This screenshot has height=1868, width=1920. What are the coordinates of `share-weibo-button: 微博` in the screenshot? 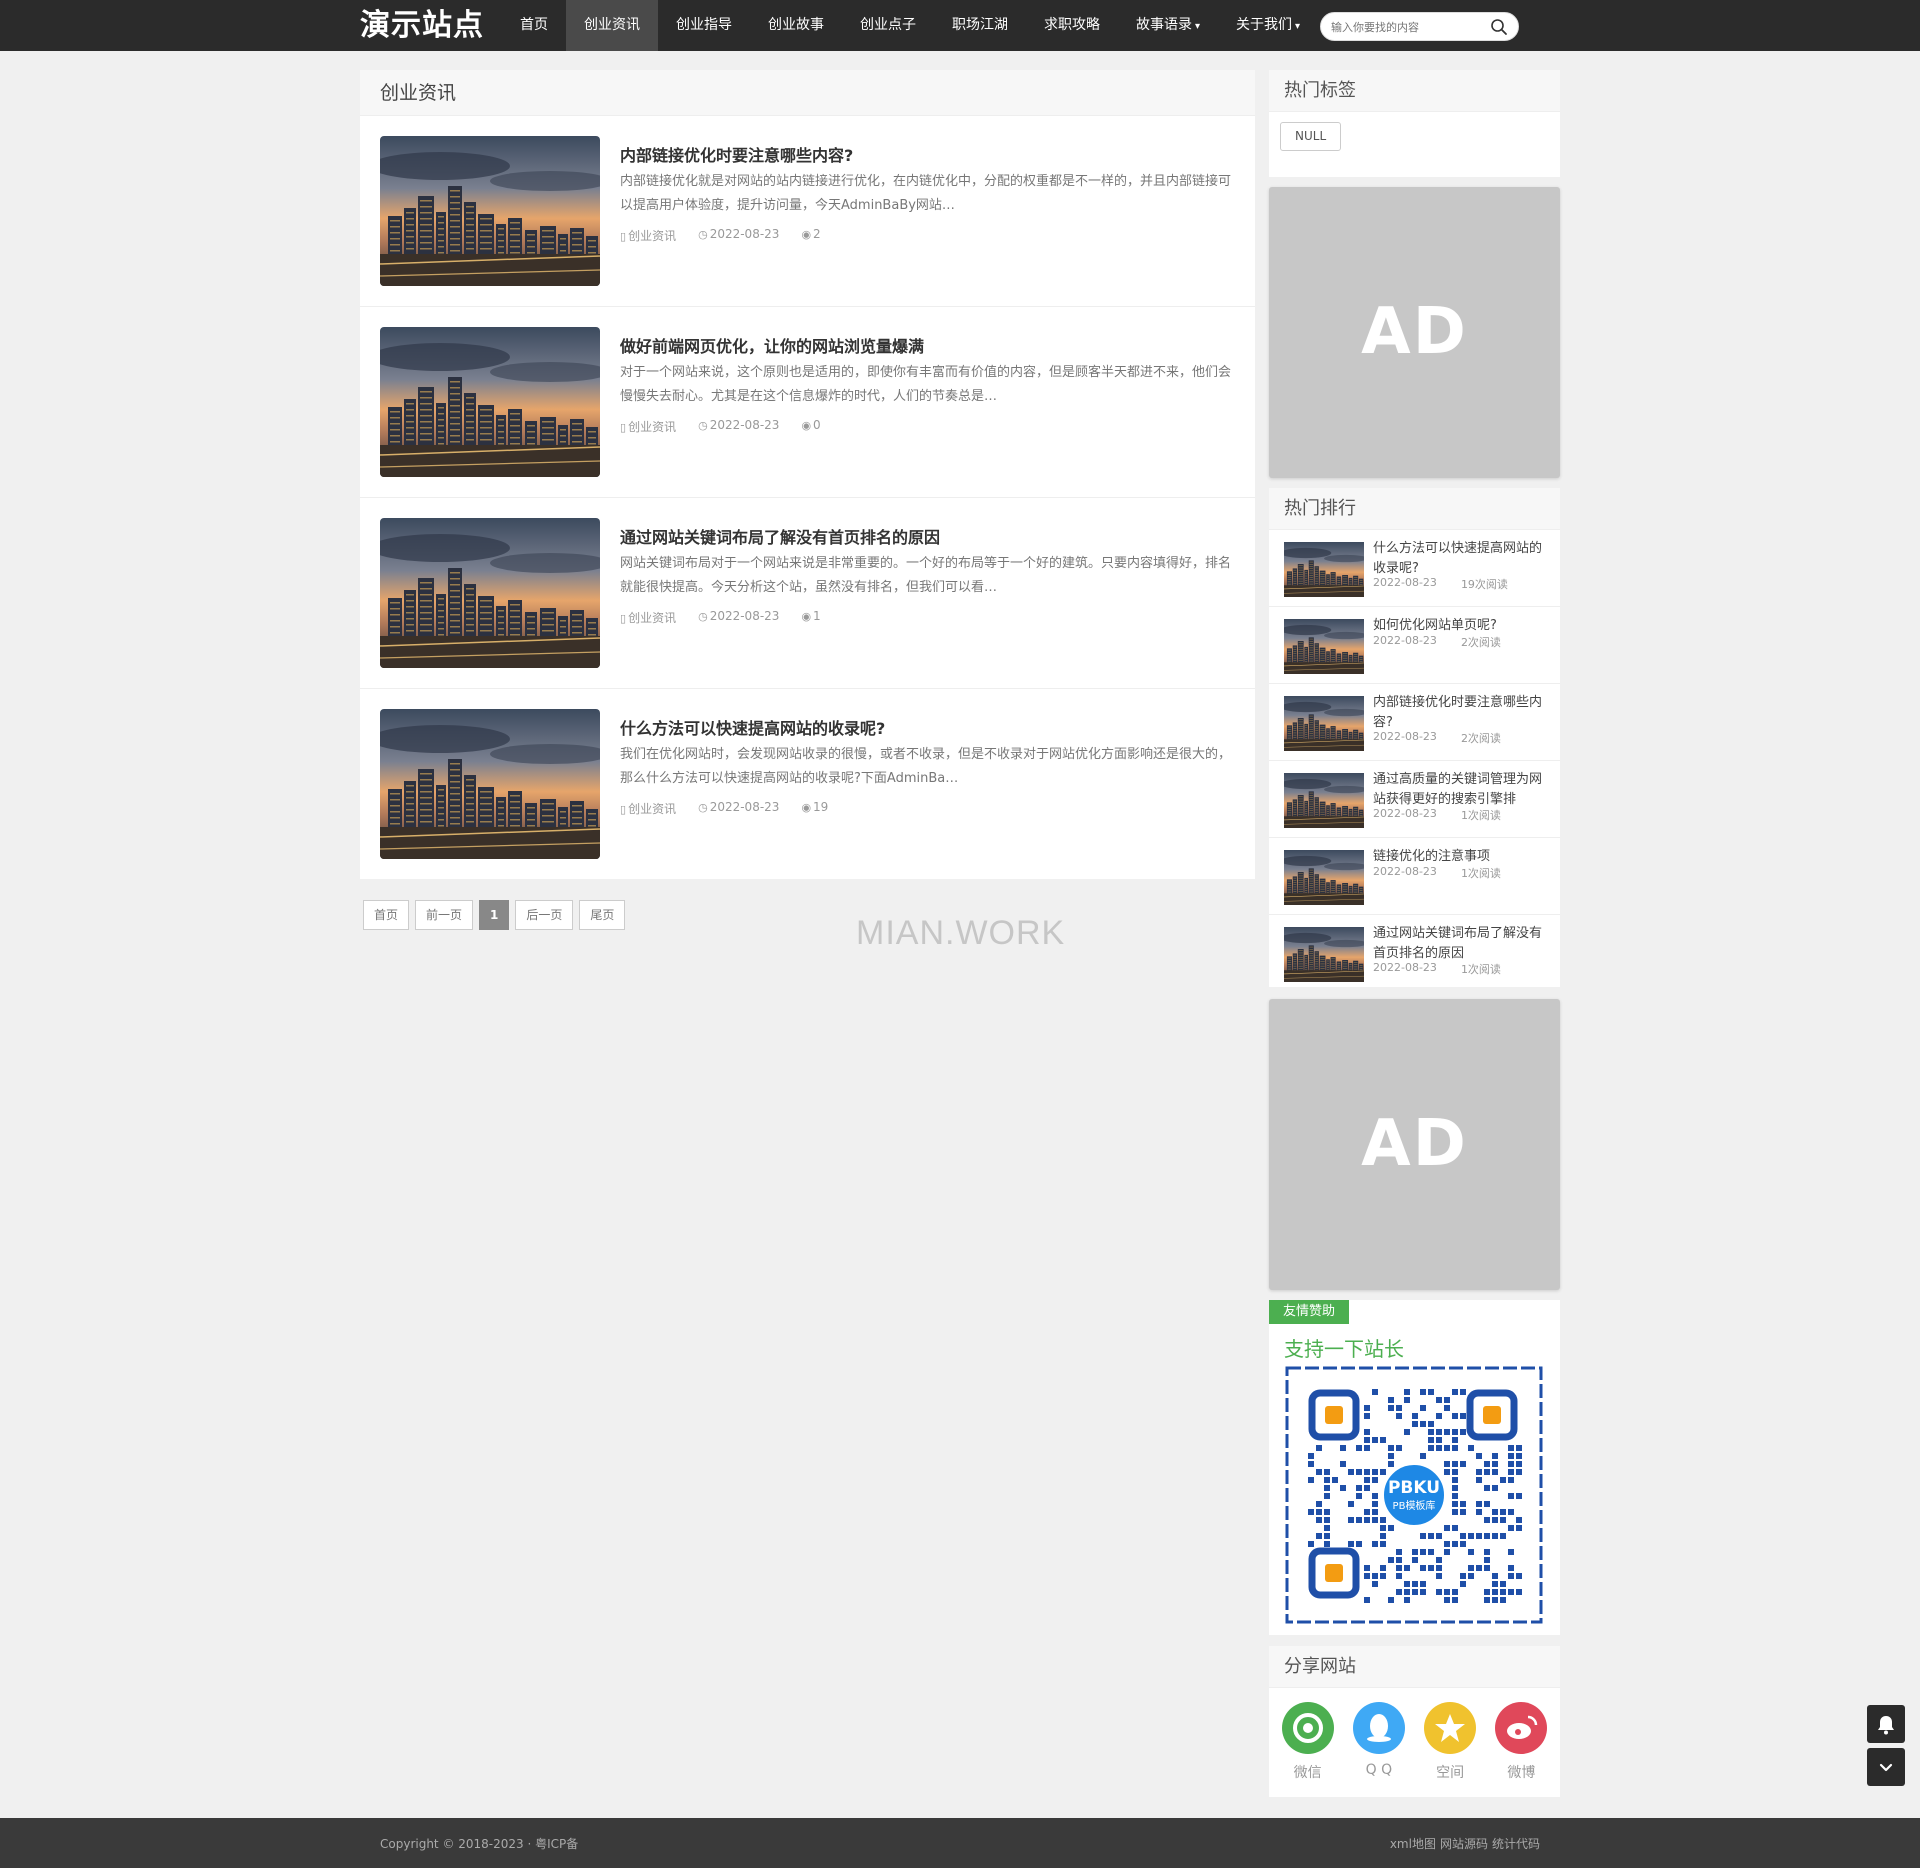 It's located at (1521, 1742).